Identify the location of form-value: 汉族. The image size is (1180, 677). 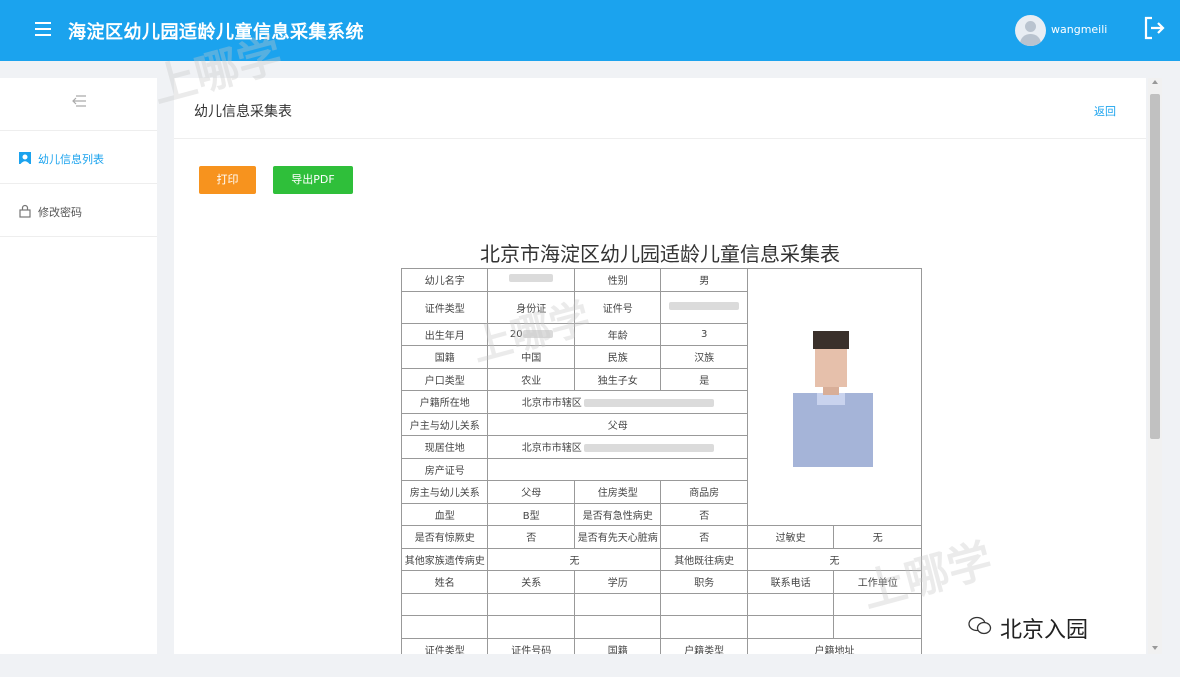
(704, 357).